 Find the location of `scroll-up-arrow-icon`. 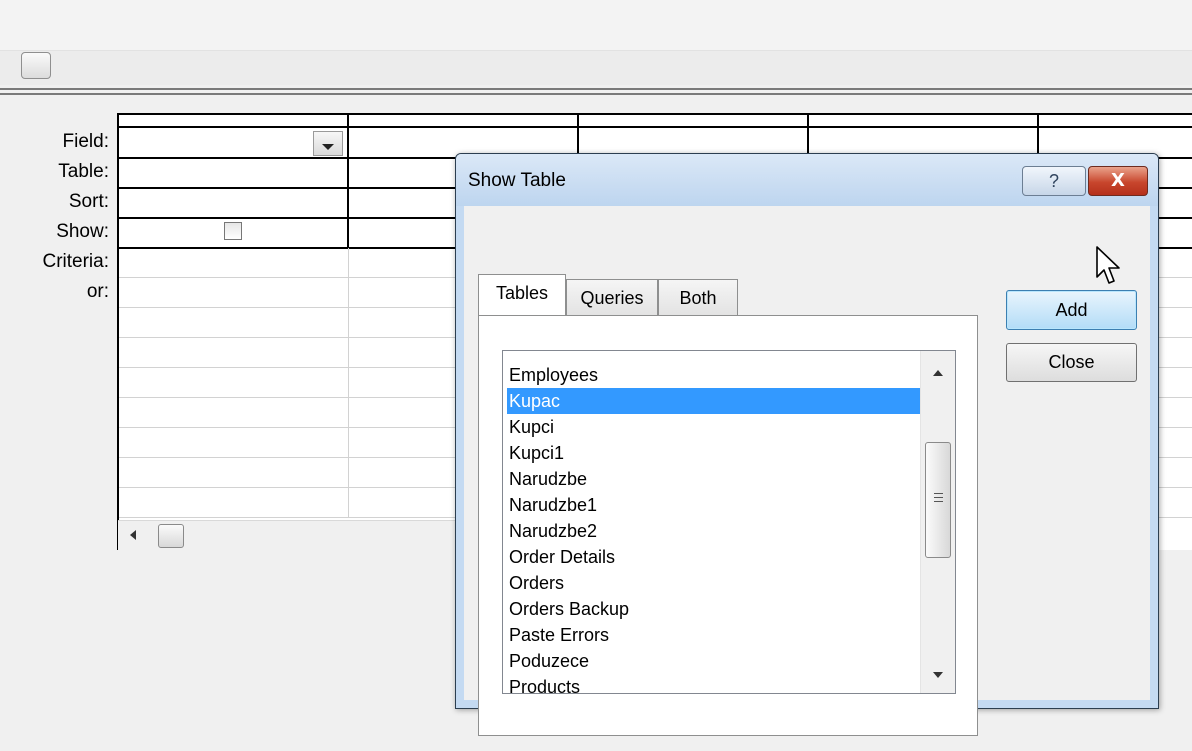

scroll-up-arrow-icon is located at coordinates (938, 373).